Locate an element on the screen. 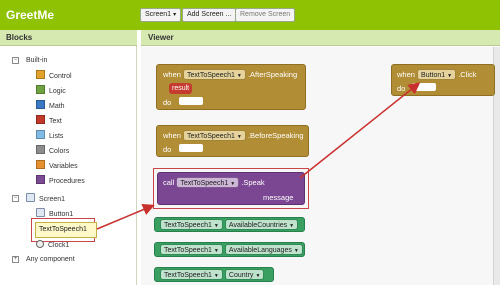 The width and height of the screenshot is (500, 285). tree-button1-label: Button1 is located at coordinates (61, 214).